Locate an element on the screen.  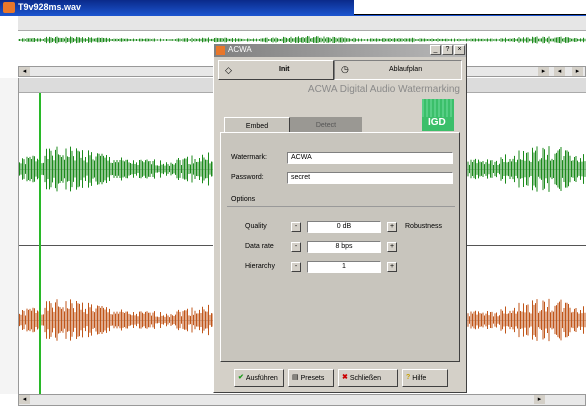
options-label: Options is located at coordinates (243, 199).